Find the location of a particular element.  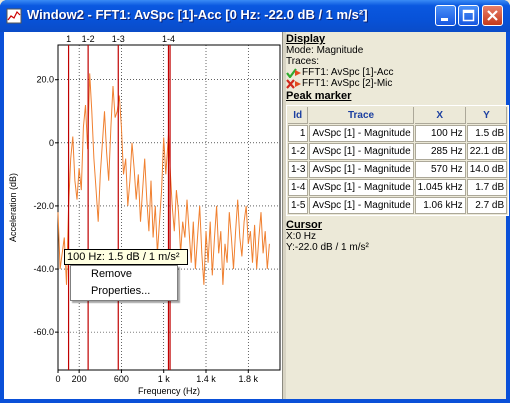

close-button is located at coordinates (492, 15).